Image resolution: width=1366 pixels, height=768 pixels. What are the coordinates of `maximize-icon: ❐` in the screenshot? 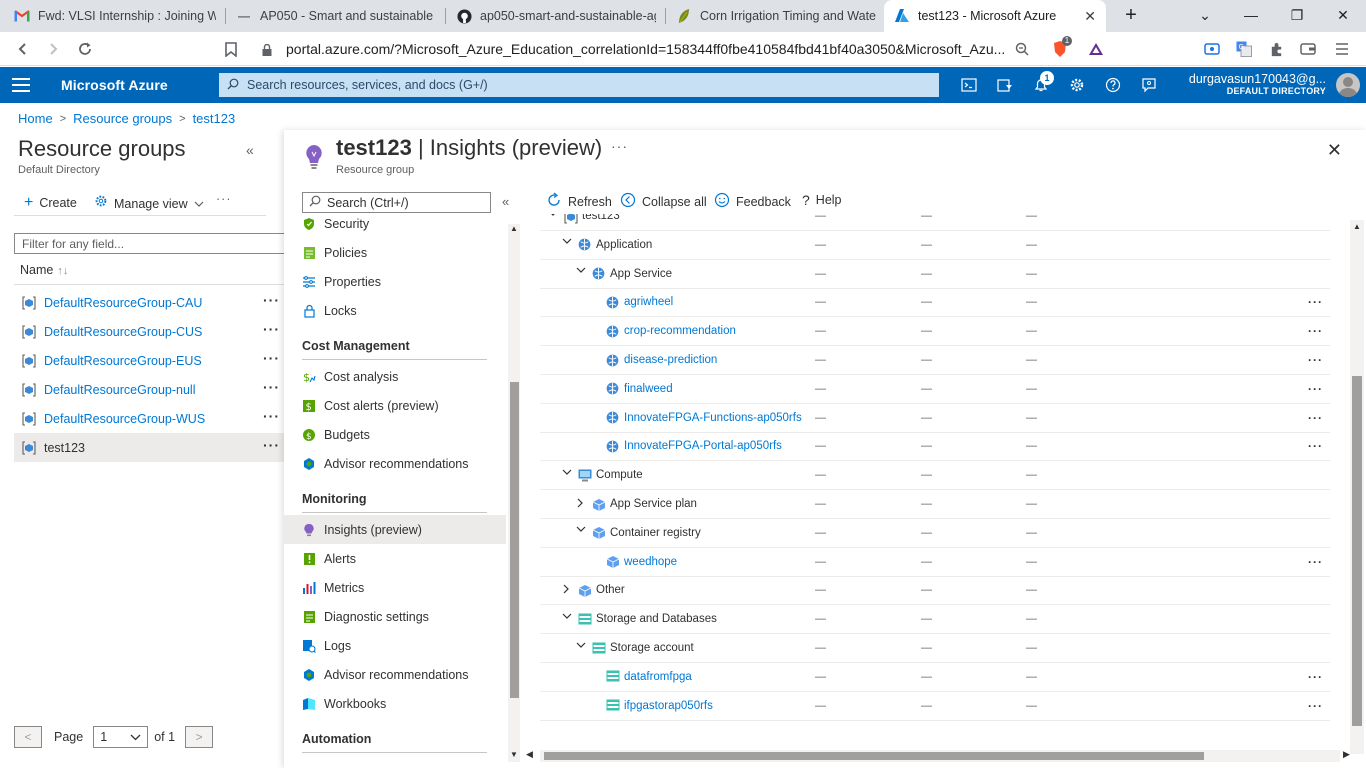 It's located at (1297, 15).